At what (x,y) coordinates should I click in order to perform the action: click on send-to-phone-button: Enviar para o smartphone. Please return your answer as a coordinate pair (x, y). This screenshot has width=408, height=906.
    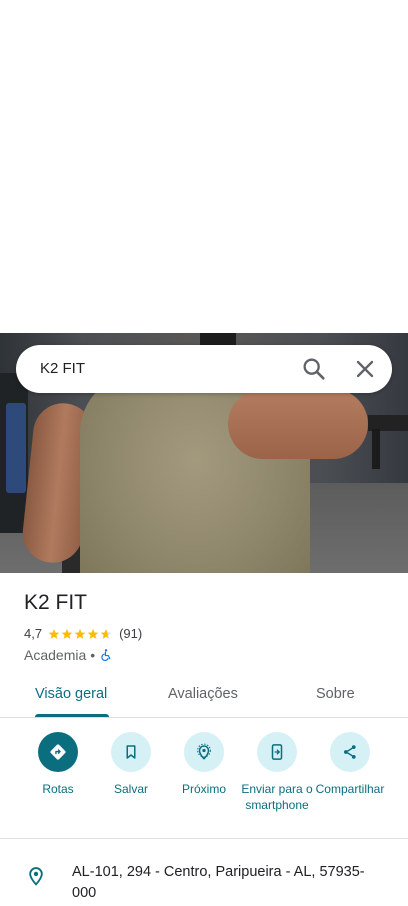
    Looking at the image, I should click on (277, 772).